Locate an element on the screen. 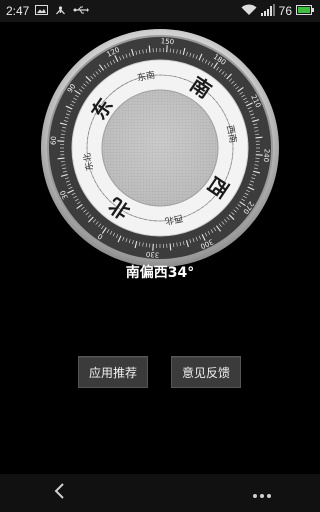  navigation-bar is located at coordinates (160, 493).